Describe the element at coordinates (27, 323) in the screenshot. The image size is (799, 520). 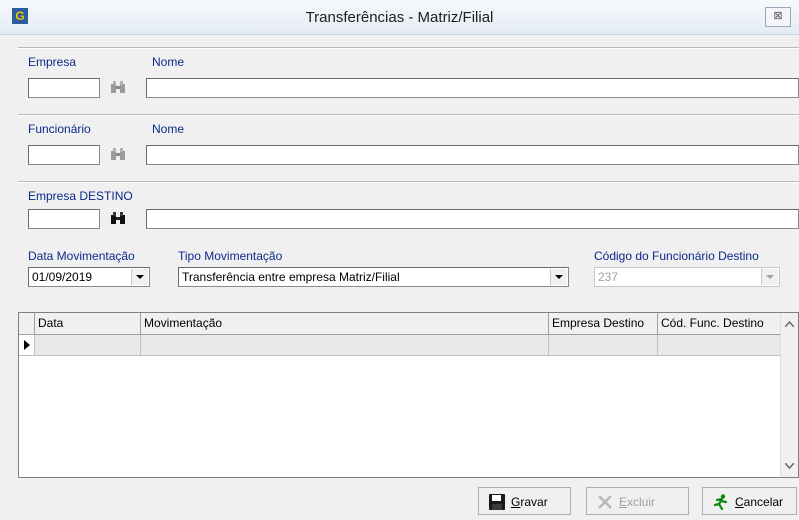
I see `grid-header-indicator` at that location.